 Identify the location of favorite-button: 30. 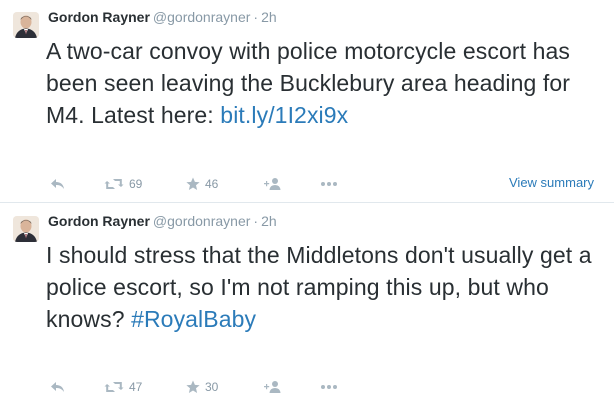
(202, 387).